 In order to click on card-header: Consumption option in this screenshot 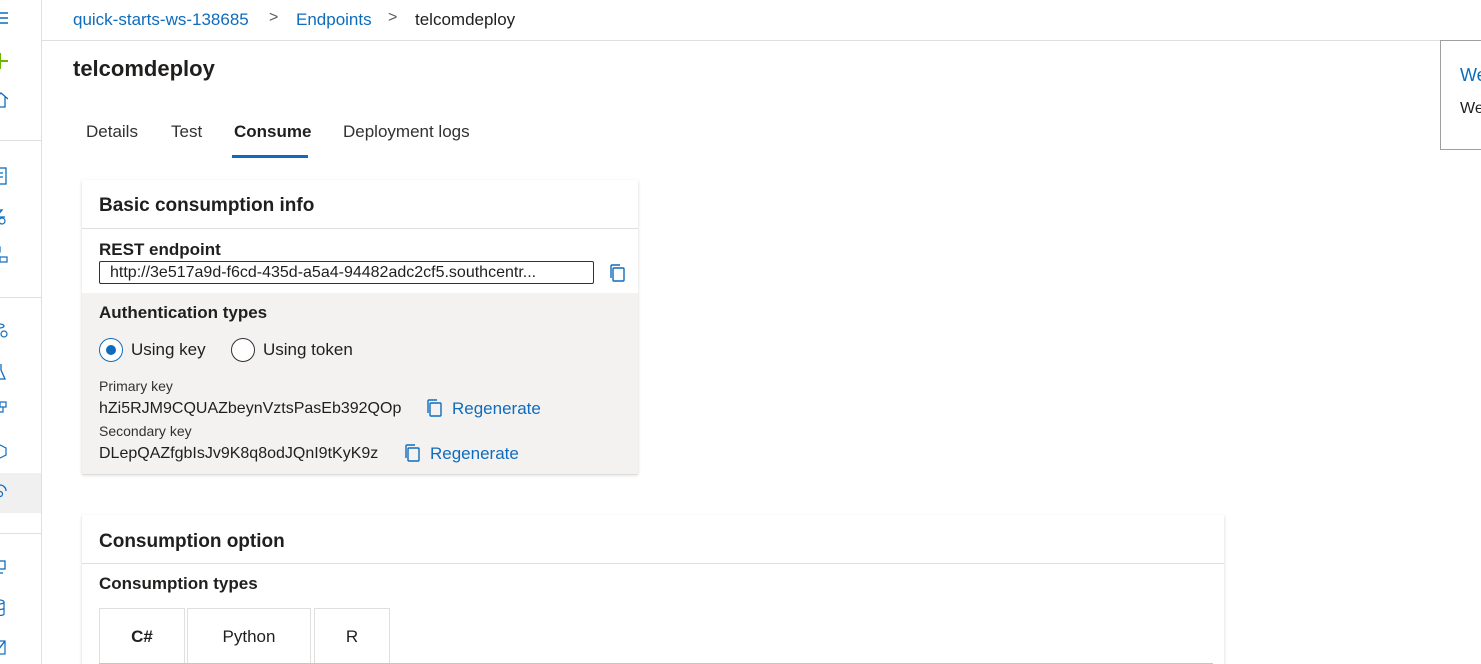, I will do `click(653, 539)`.